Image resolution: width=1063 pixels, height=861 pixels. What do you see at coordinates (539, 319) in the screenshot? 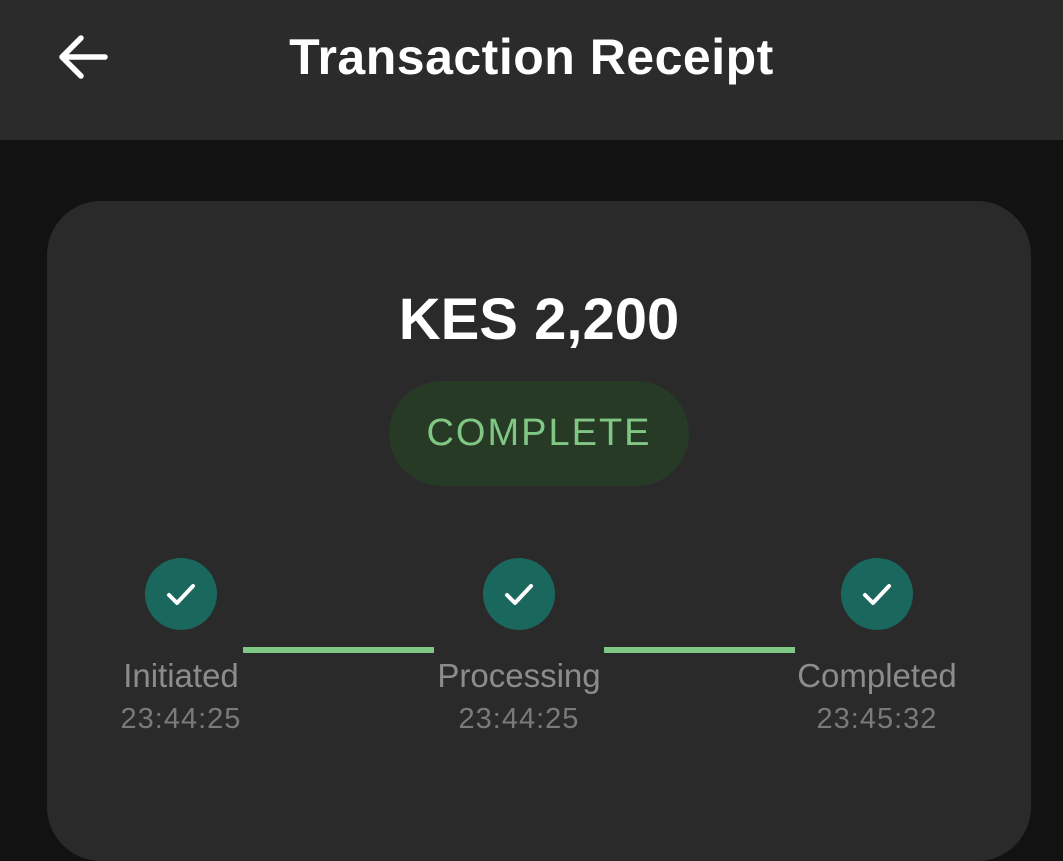
I see `transaction-amount: KES 2,200` at bounding box center [539, 319].